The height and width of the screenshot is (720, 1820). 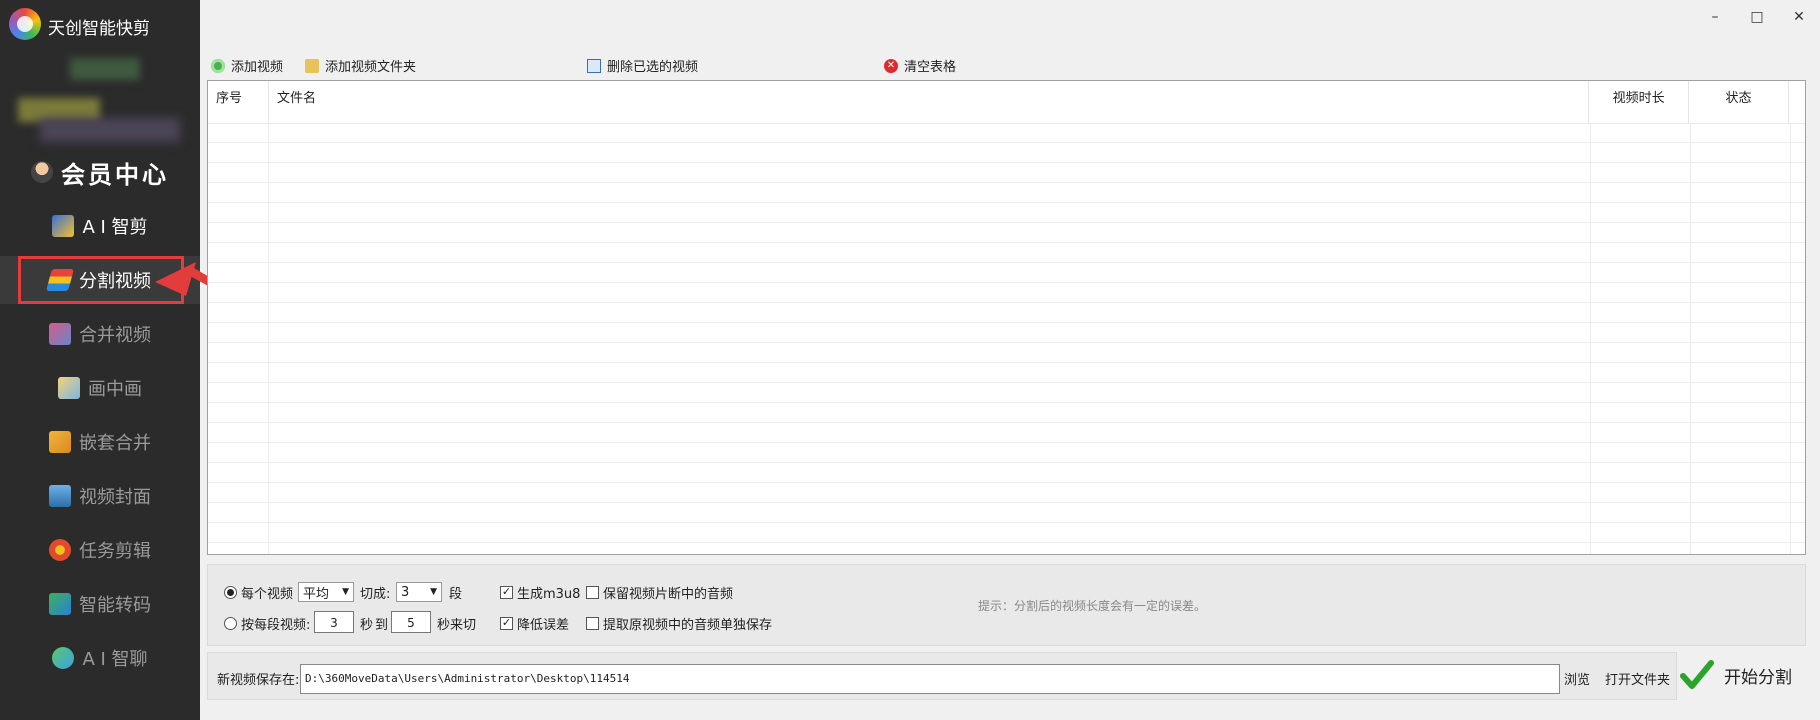 What do you see at coordinates (1715, 17) in the screenshot?
I see `minimize-button: –` at bounding box center [1715, 17].